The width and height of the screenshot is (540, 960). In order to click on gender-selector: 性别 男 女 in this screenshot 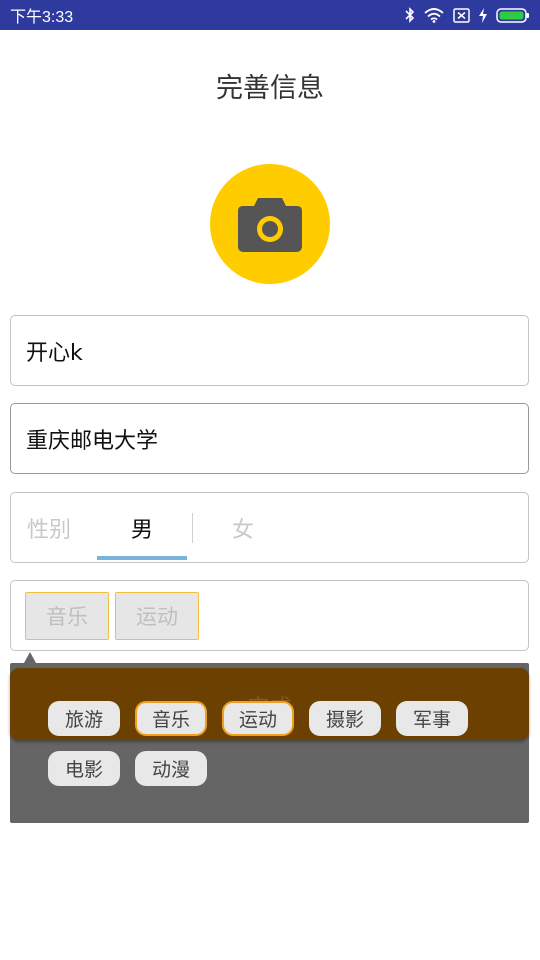, I will do `click(269, 527)`.